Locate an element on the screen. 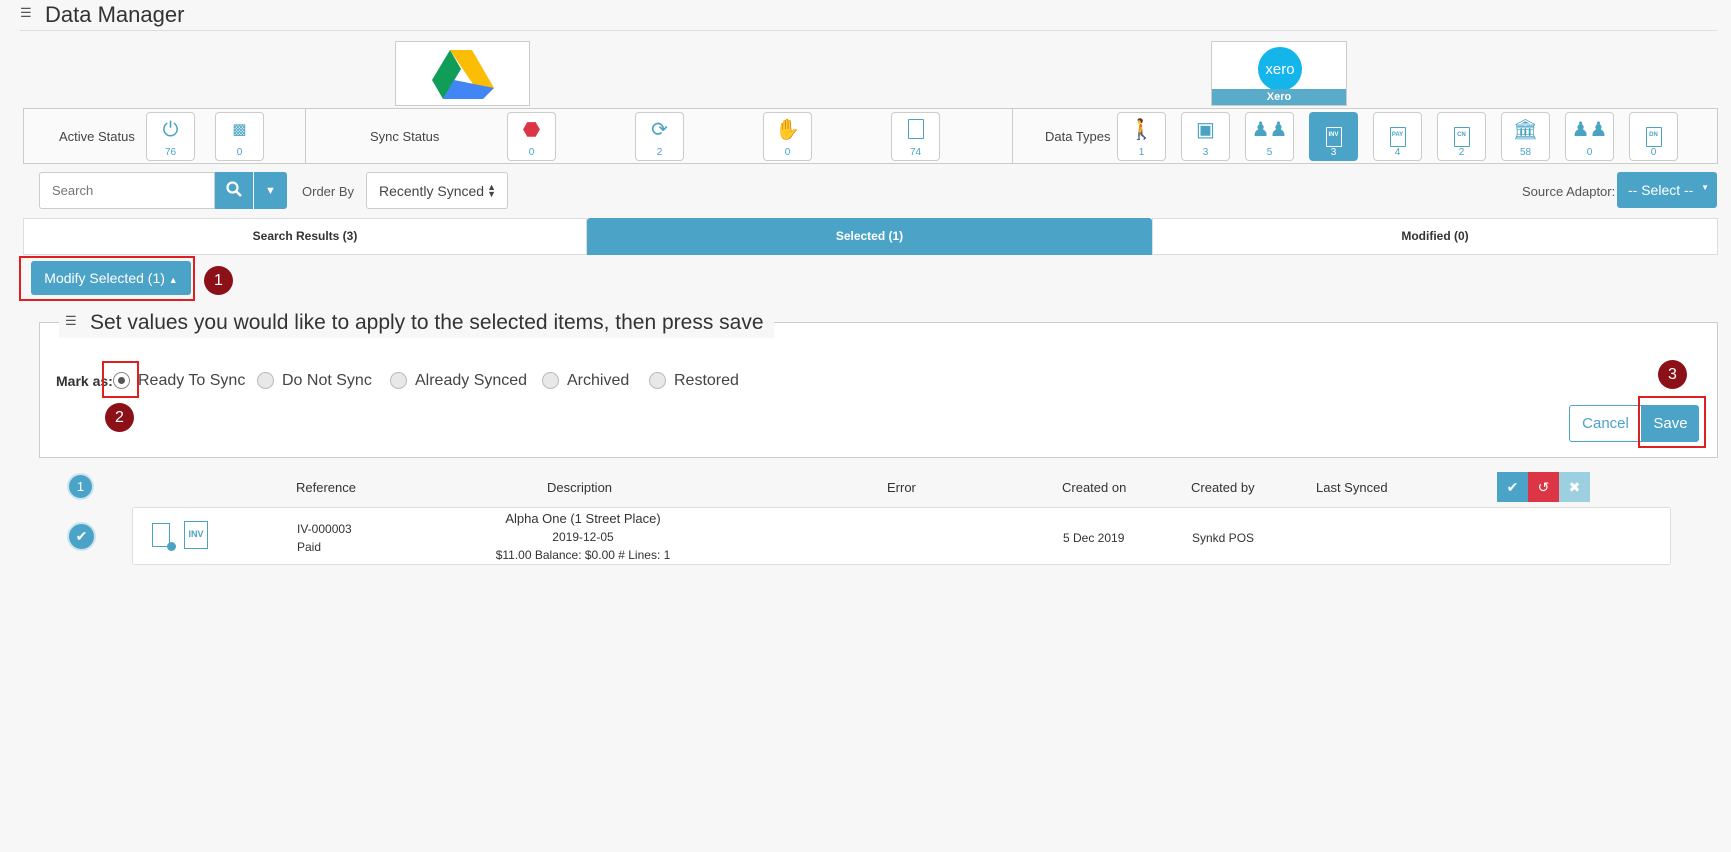 The height and width of the screenshot is (852, 1731). undo-icon: ↺ is located at coordinates (1543, 486).